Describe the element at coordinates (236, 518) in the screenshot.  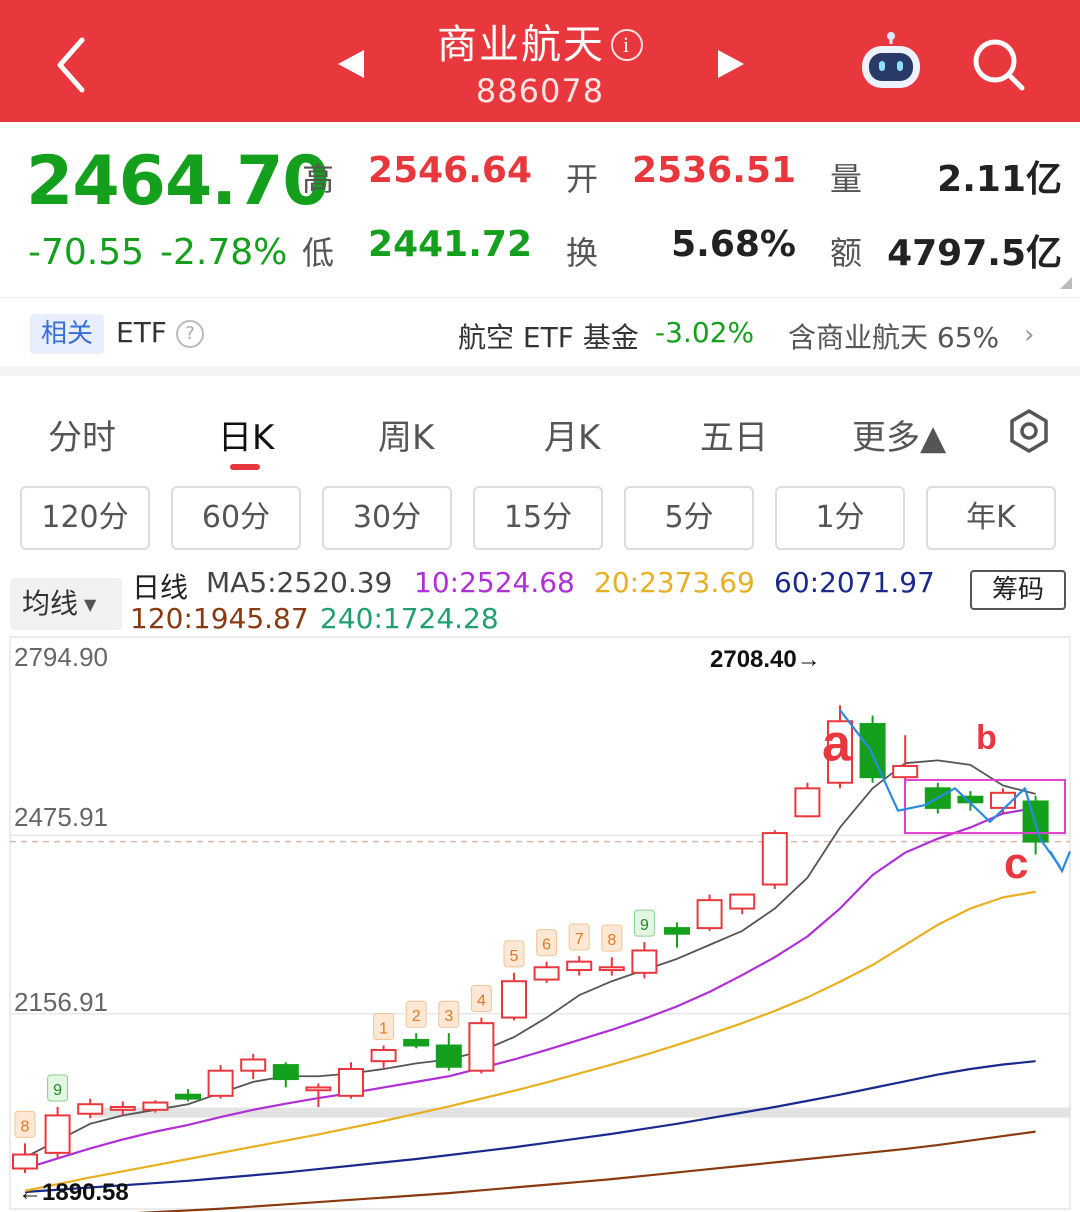
I see `chip-60min: 60分` at that location.